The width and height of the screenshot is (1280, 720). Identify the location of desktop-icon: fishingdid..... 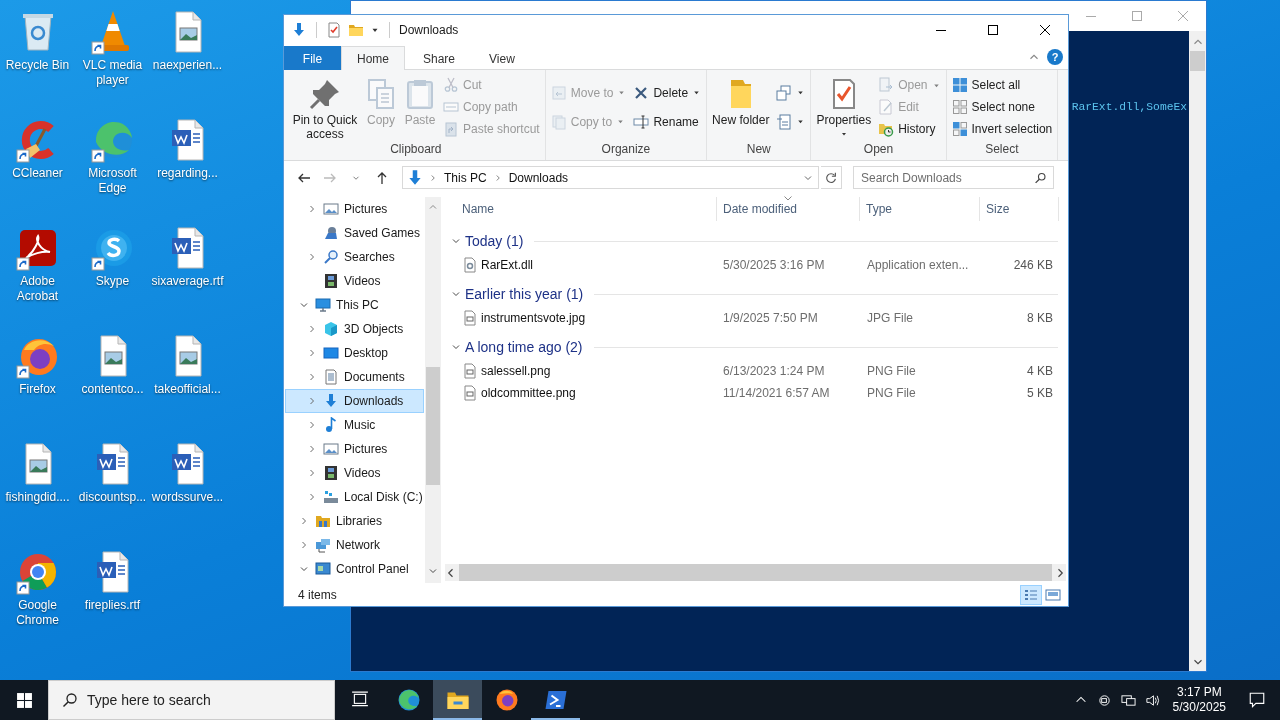
(37, 472).